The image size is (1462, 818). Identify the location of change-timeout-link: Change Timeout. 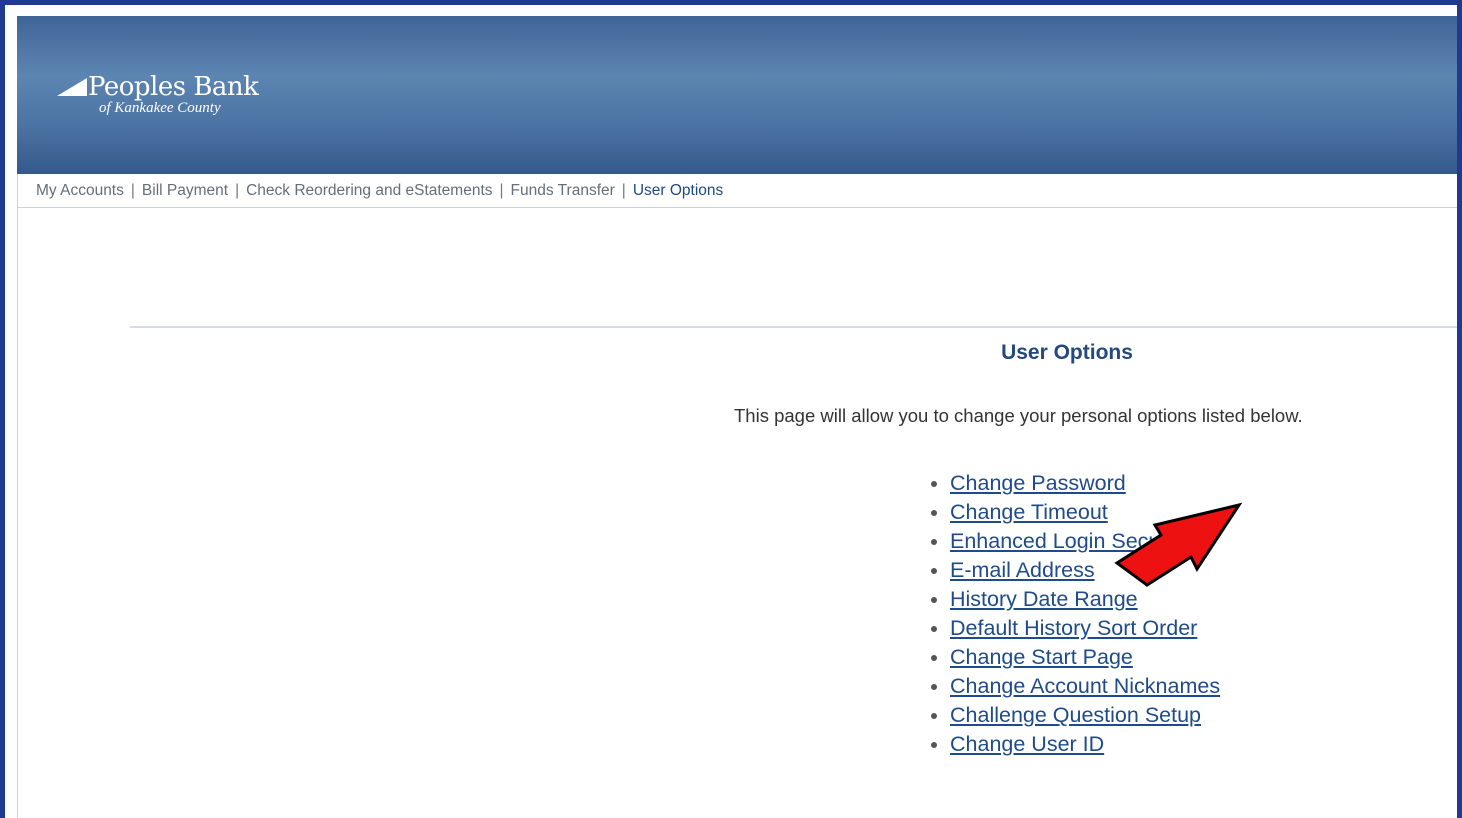
(1029, 512).